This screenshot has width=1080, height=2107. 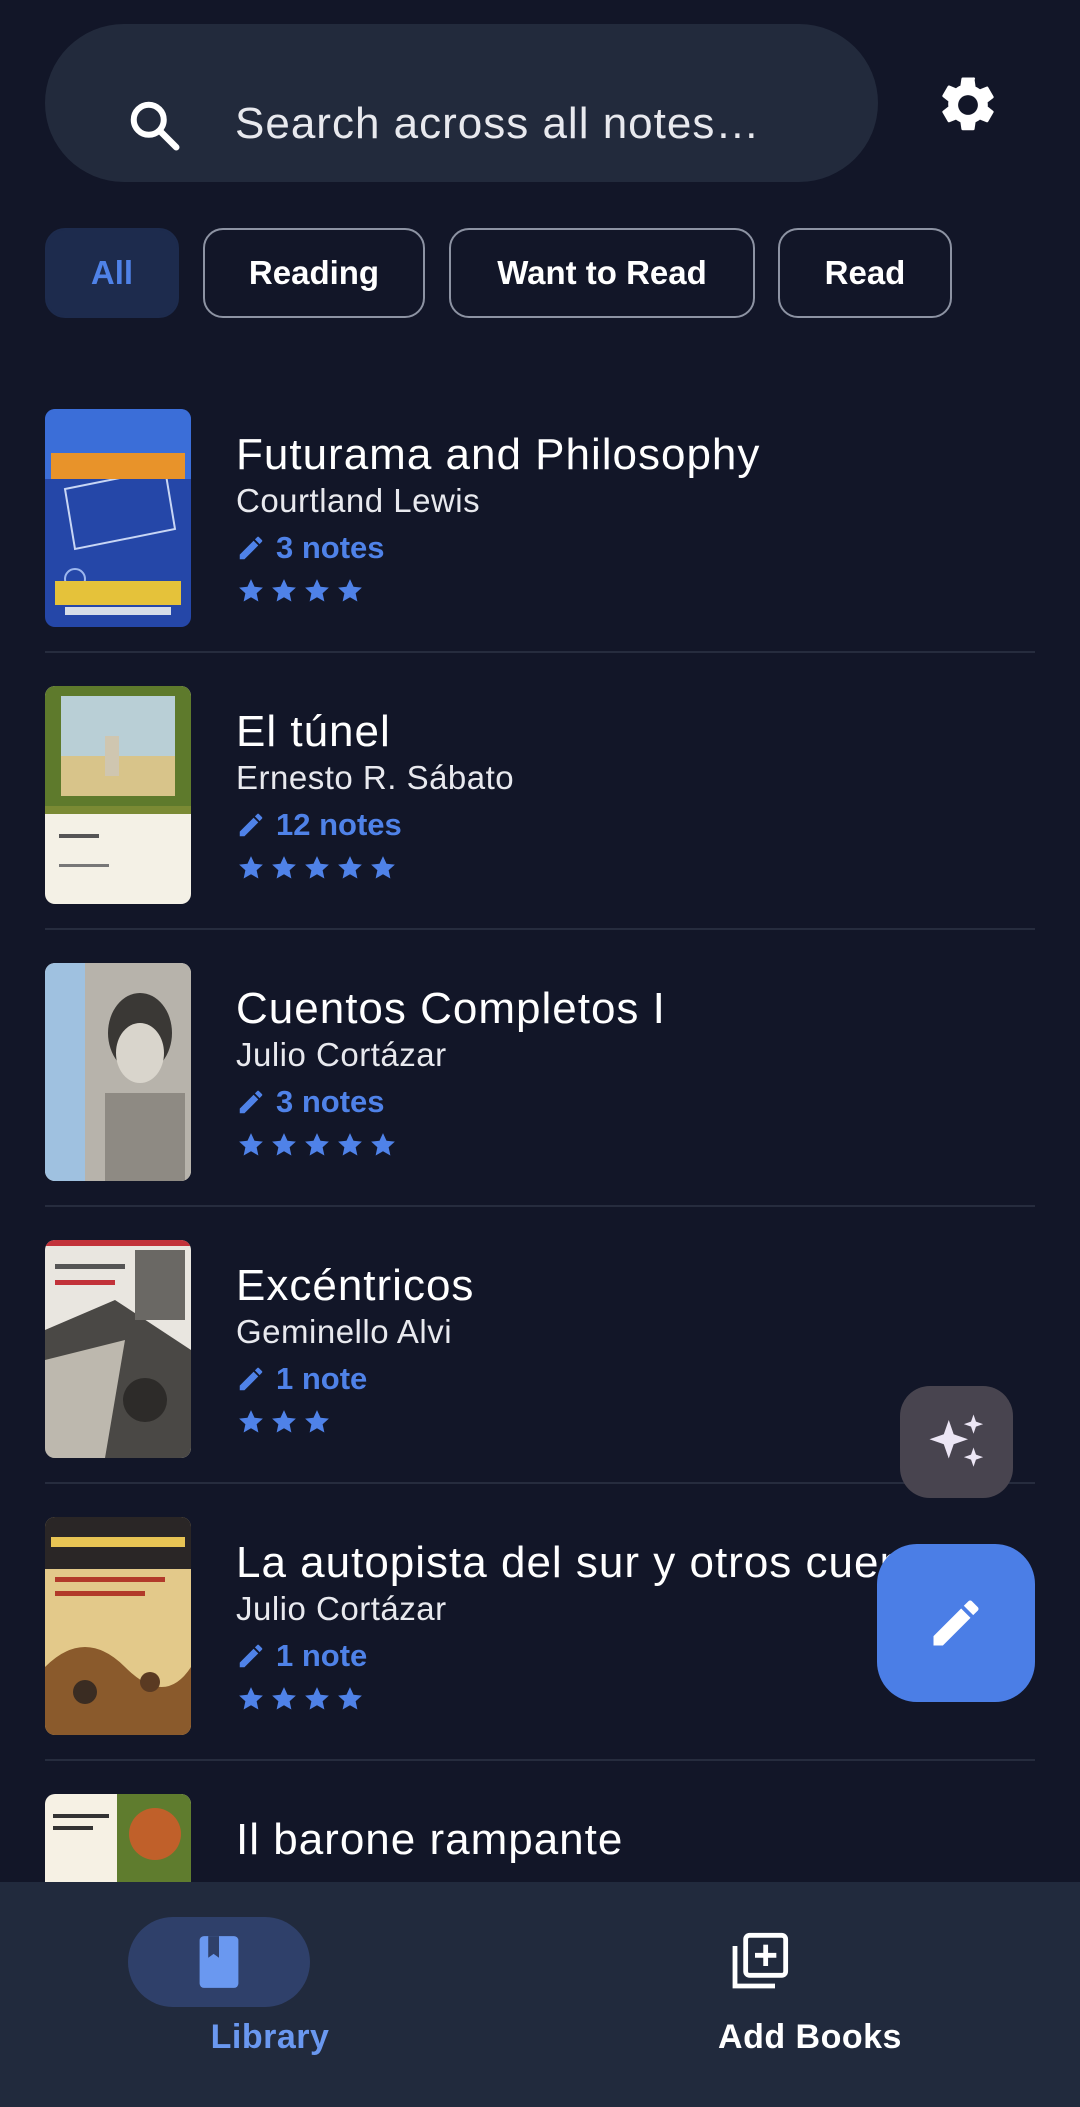 What do you see at coordinates (112, 273) in the screenshot?
I see `filter-chip-all: All` at bounding box center [112, 273].